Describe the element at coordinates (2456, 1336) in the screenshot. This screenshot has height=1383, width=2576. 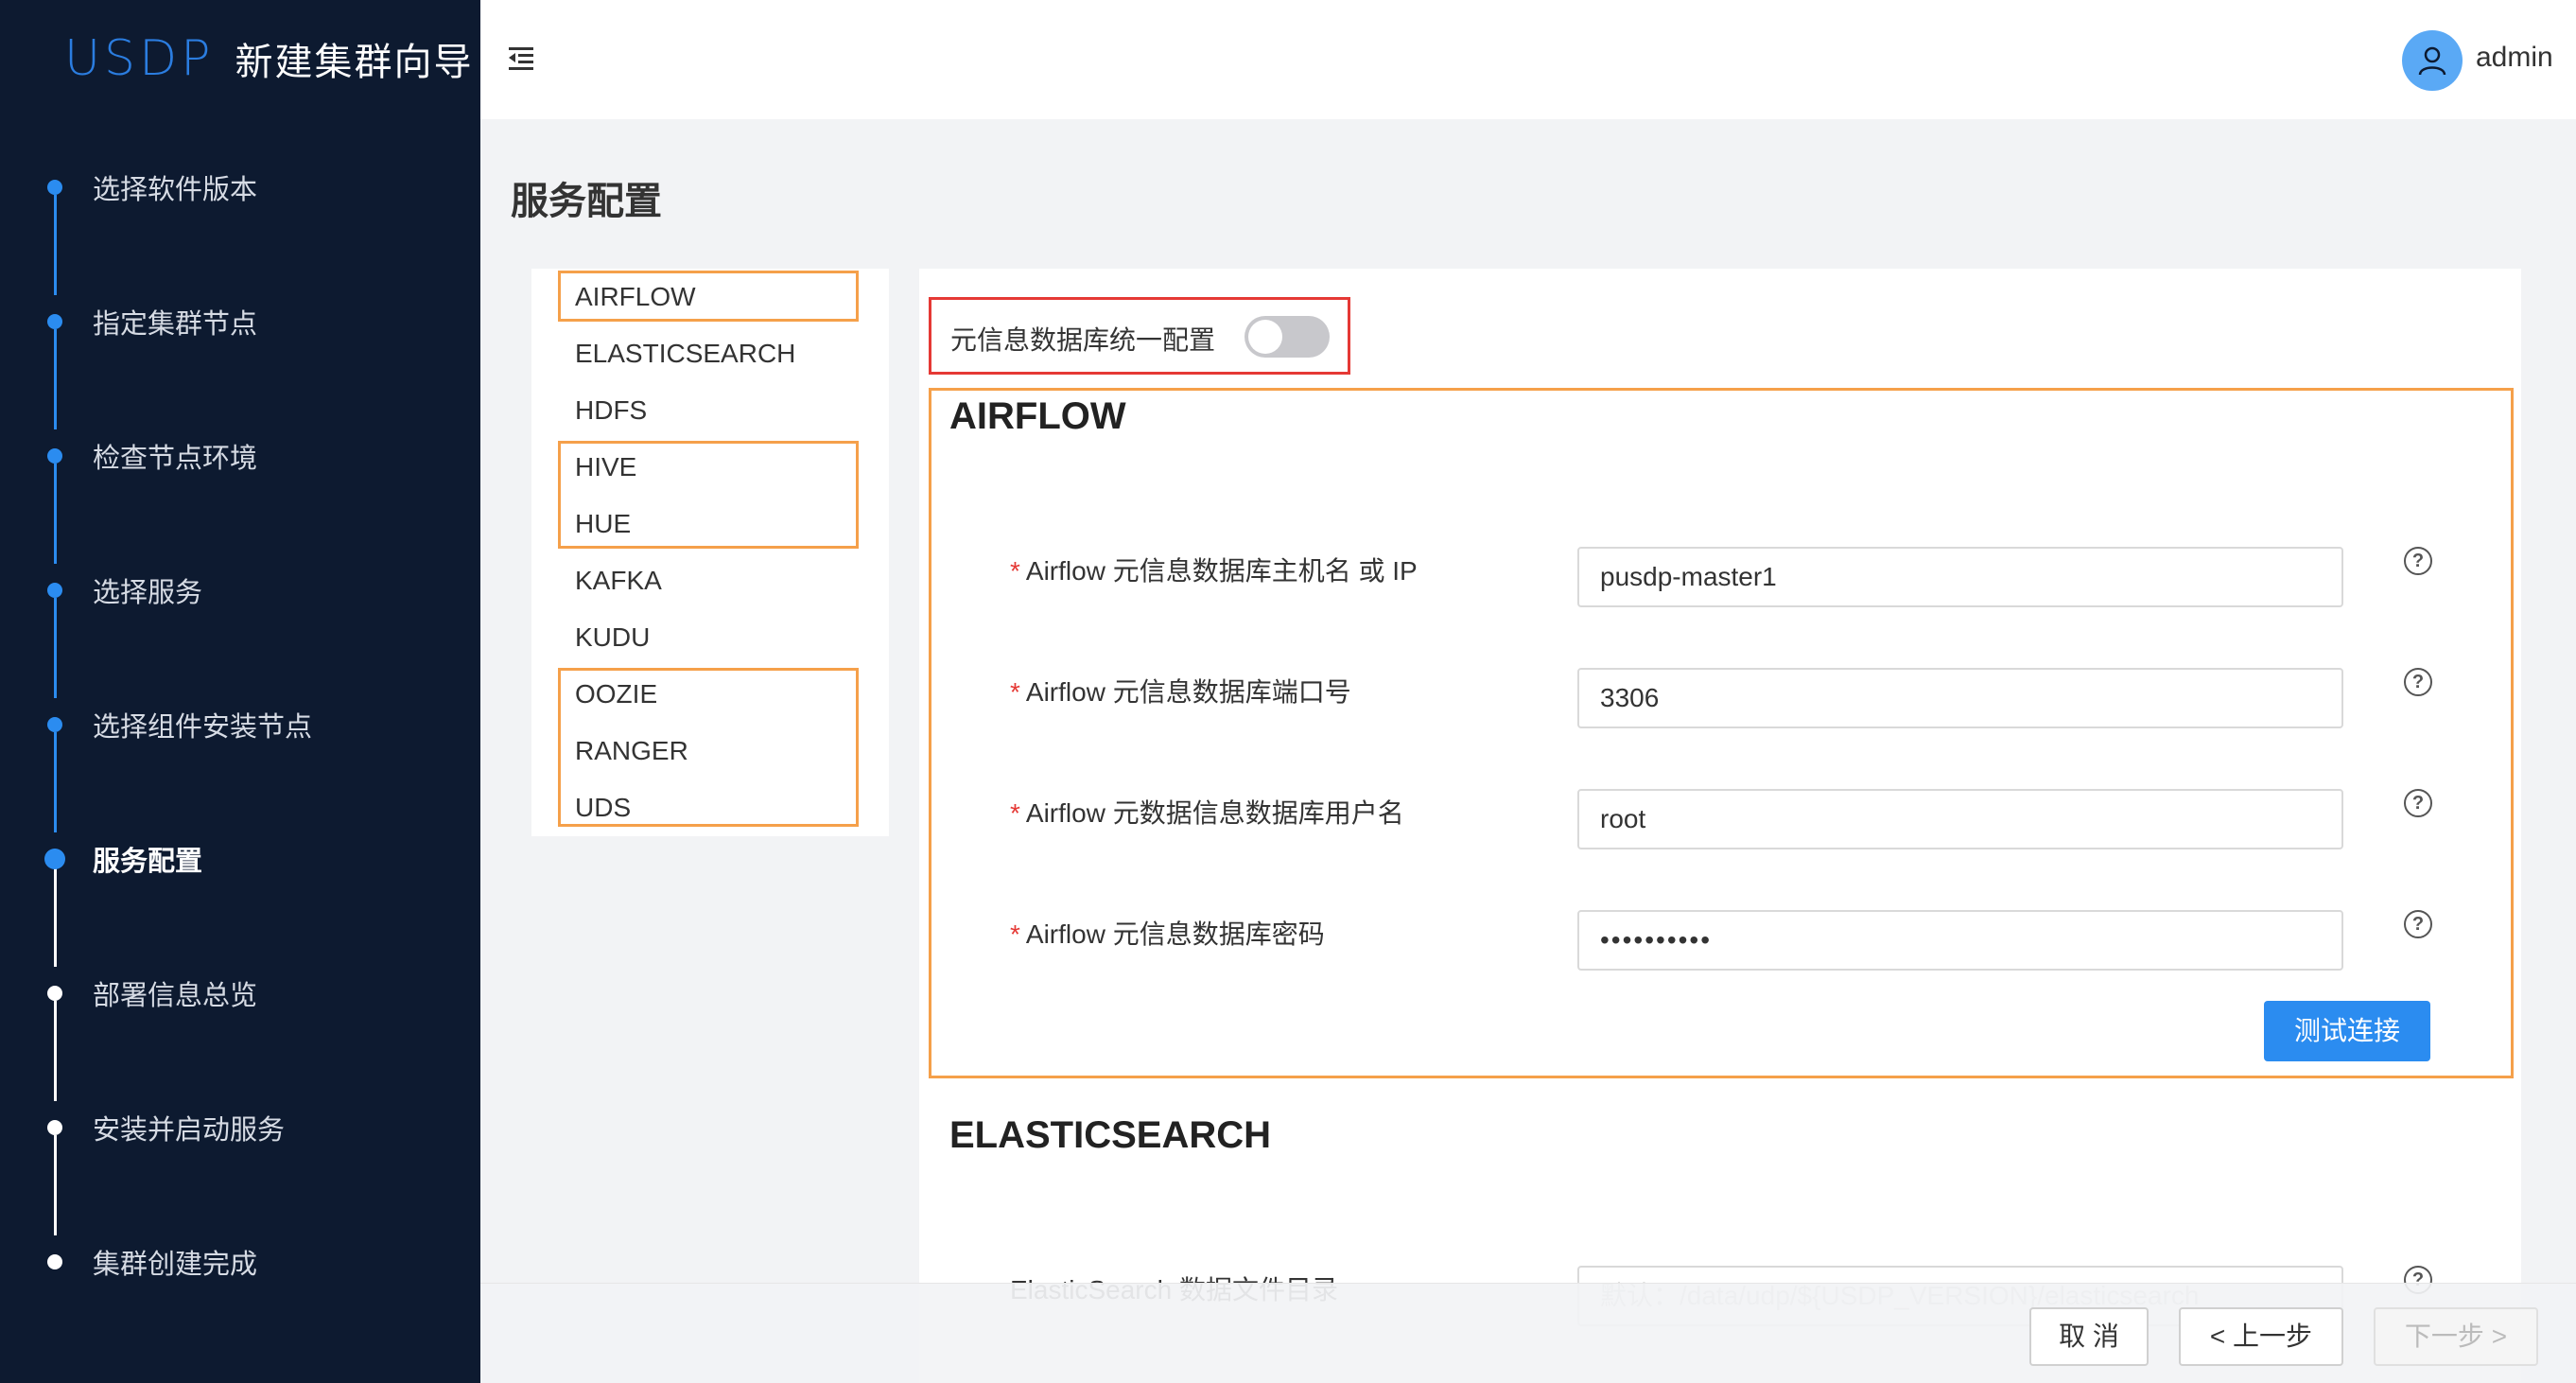
I see `next-step-button: 下一步 >` at that location.